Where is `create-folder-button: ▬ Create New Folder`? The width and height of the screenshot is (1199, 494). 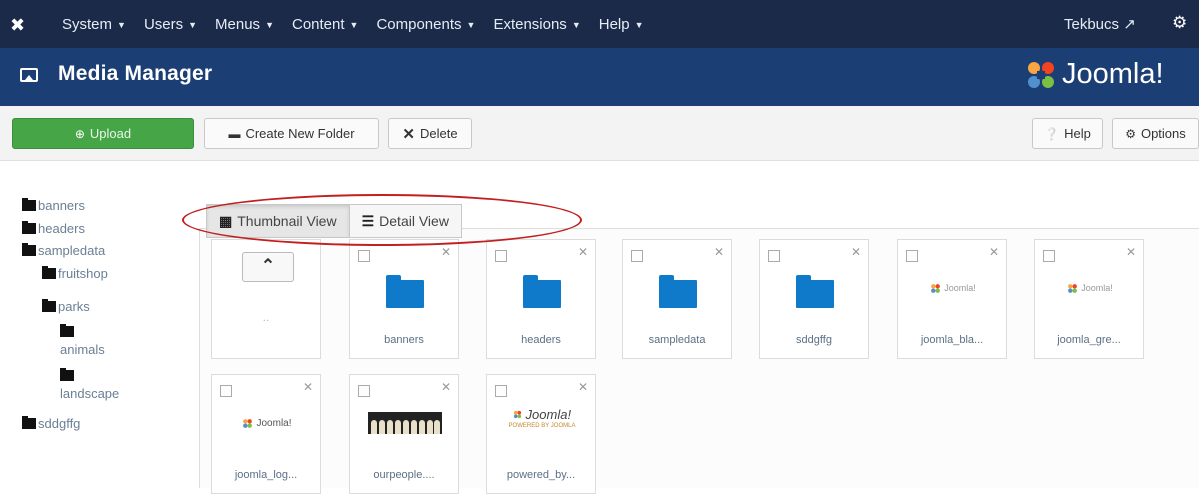
create-folder-button: ▬ Create New Folder is located at coordinates (291, 133).